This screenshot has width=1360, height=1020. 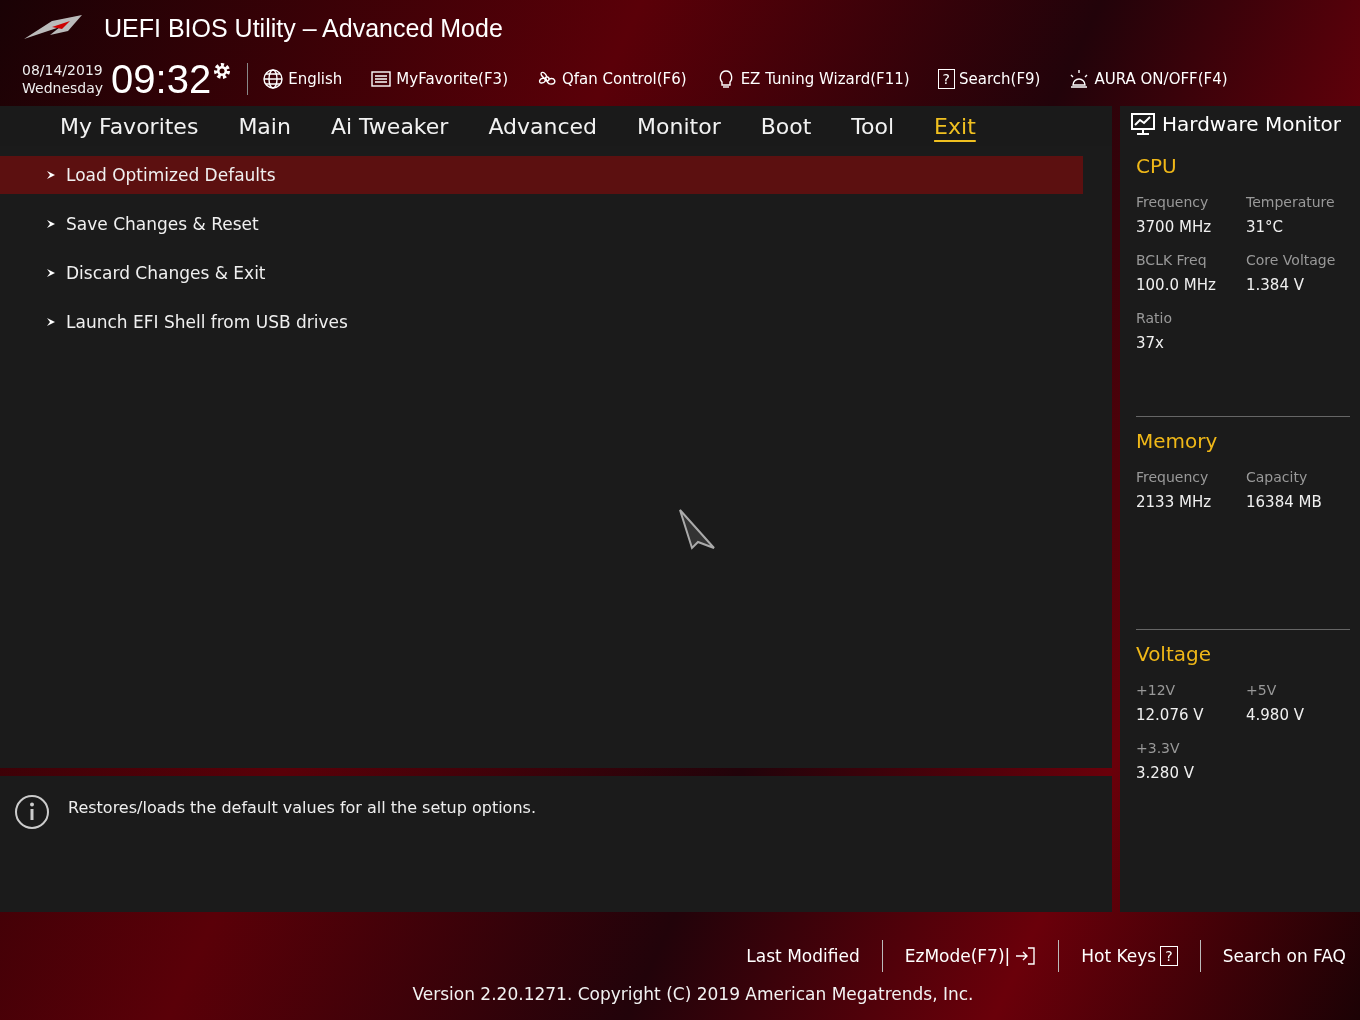 What do you see at coordinates (1174, 654) in the screenshot?
I see `section-title: Voltage` at bounding box center [1174, 654].